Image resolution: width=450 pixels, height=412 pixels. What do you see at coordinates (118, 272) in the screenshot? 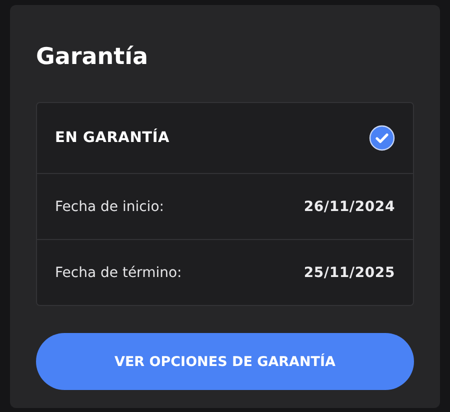
I see `date-label: Fecha de término:` at bounding box center [118, 272].